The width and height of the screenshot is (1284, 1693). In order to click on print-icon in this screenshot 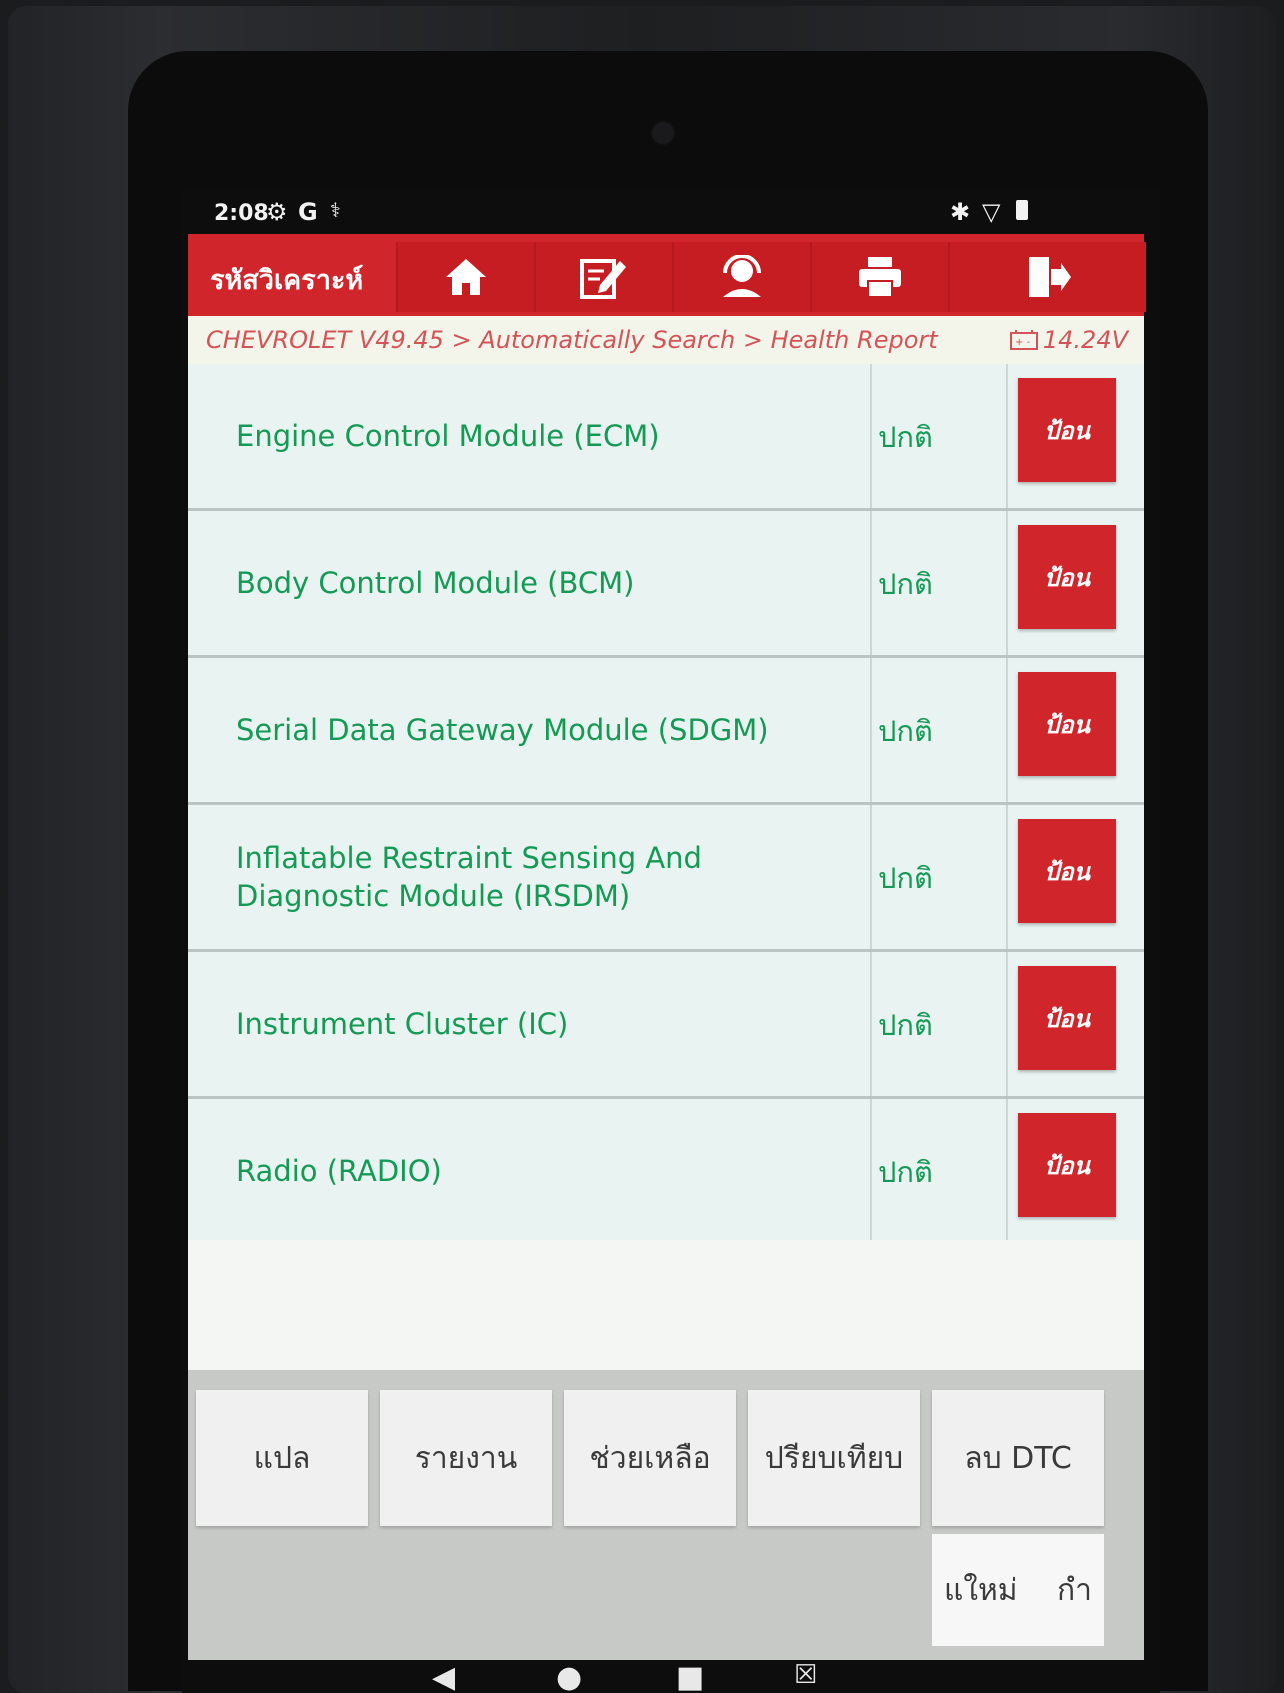, I will do `click(880, 277)`.